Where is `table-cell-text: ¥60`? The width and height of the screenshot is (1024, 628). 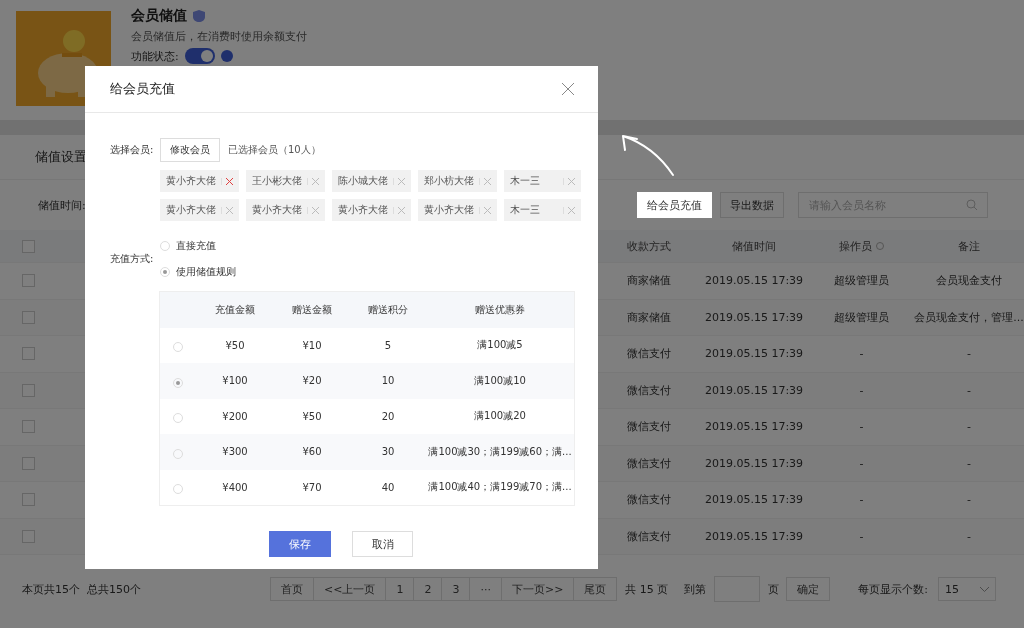
table-cell-text: ¥60 is located at coordinates (312, 452).